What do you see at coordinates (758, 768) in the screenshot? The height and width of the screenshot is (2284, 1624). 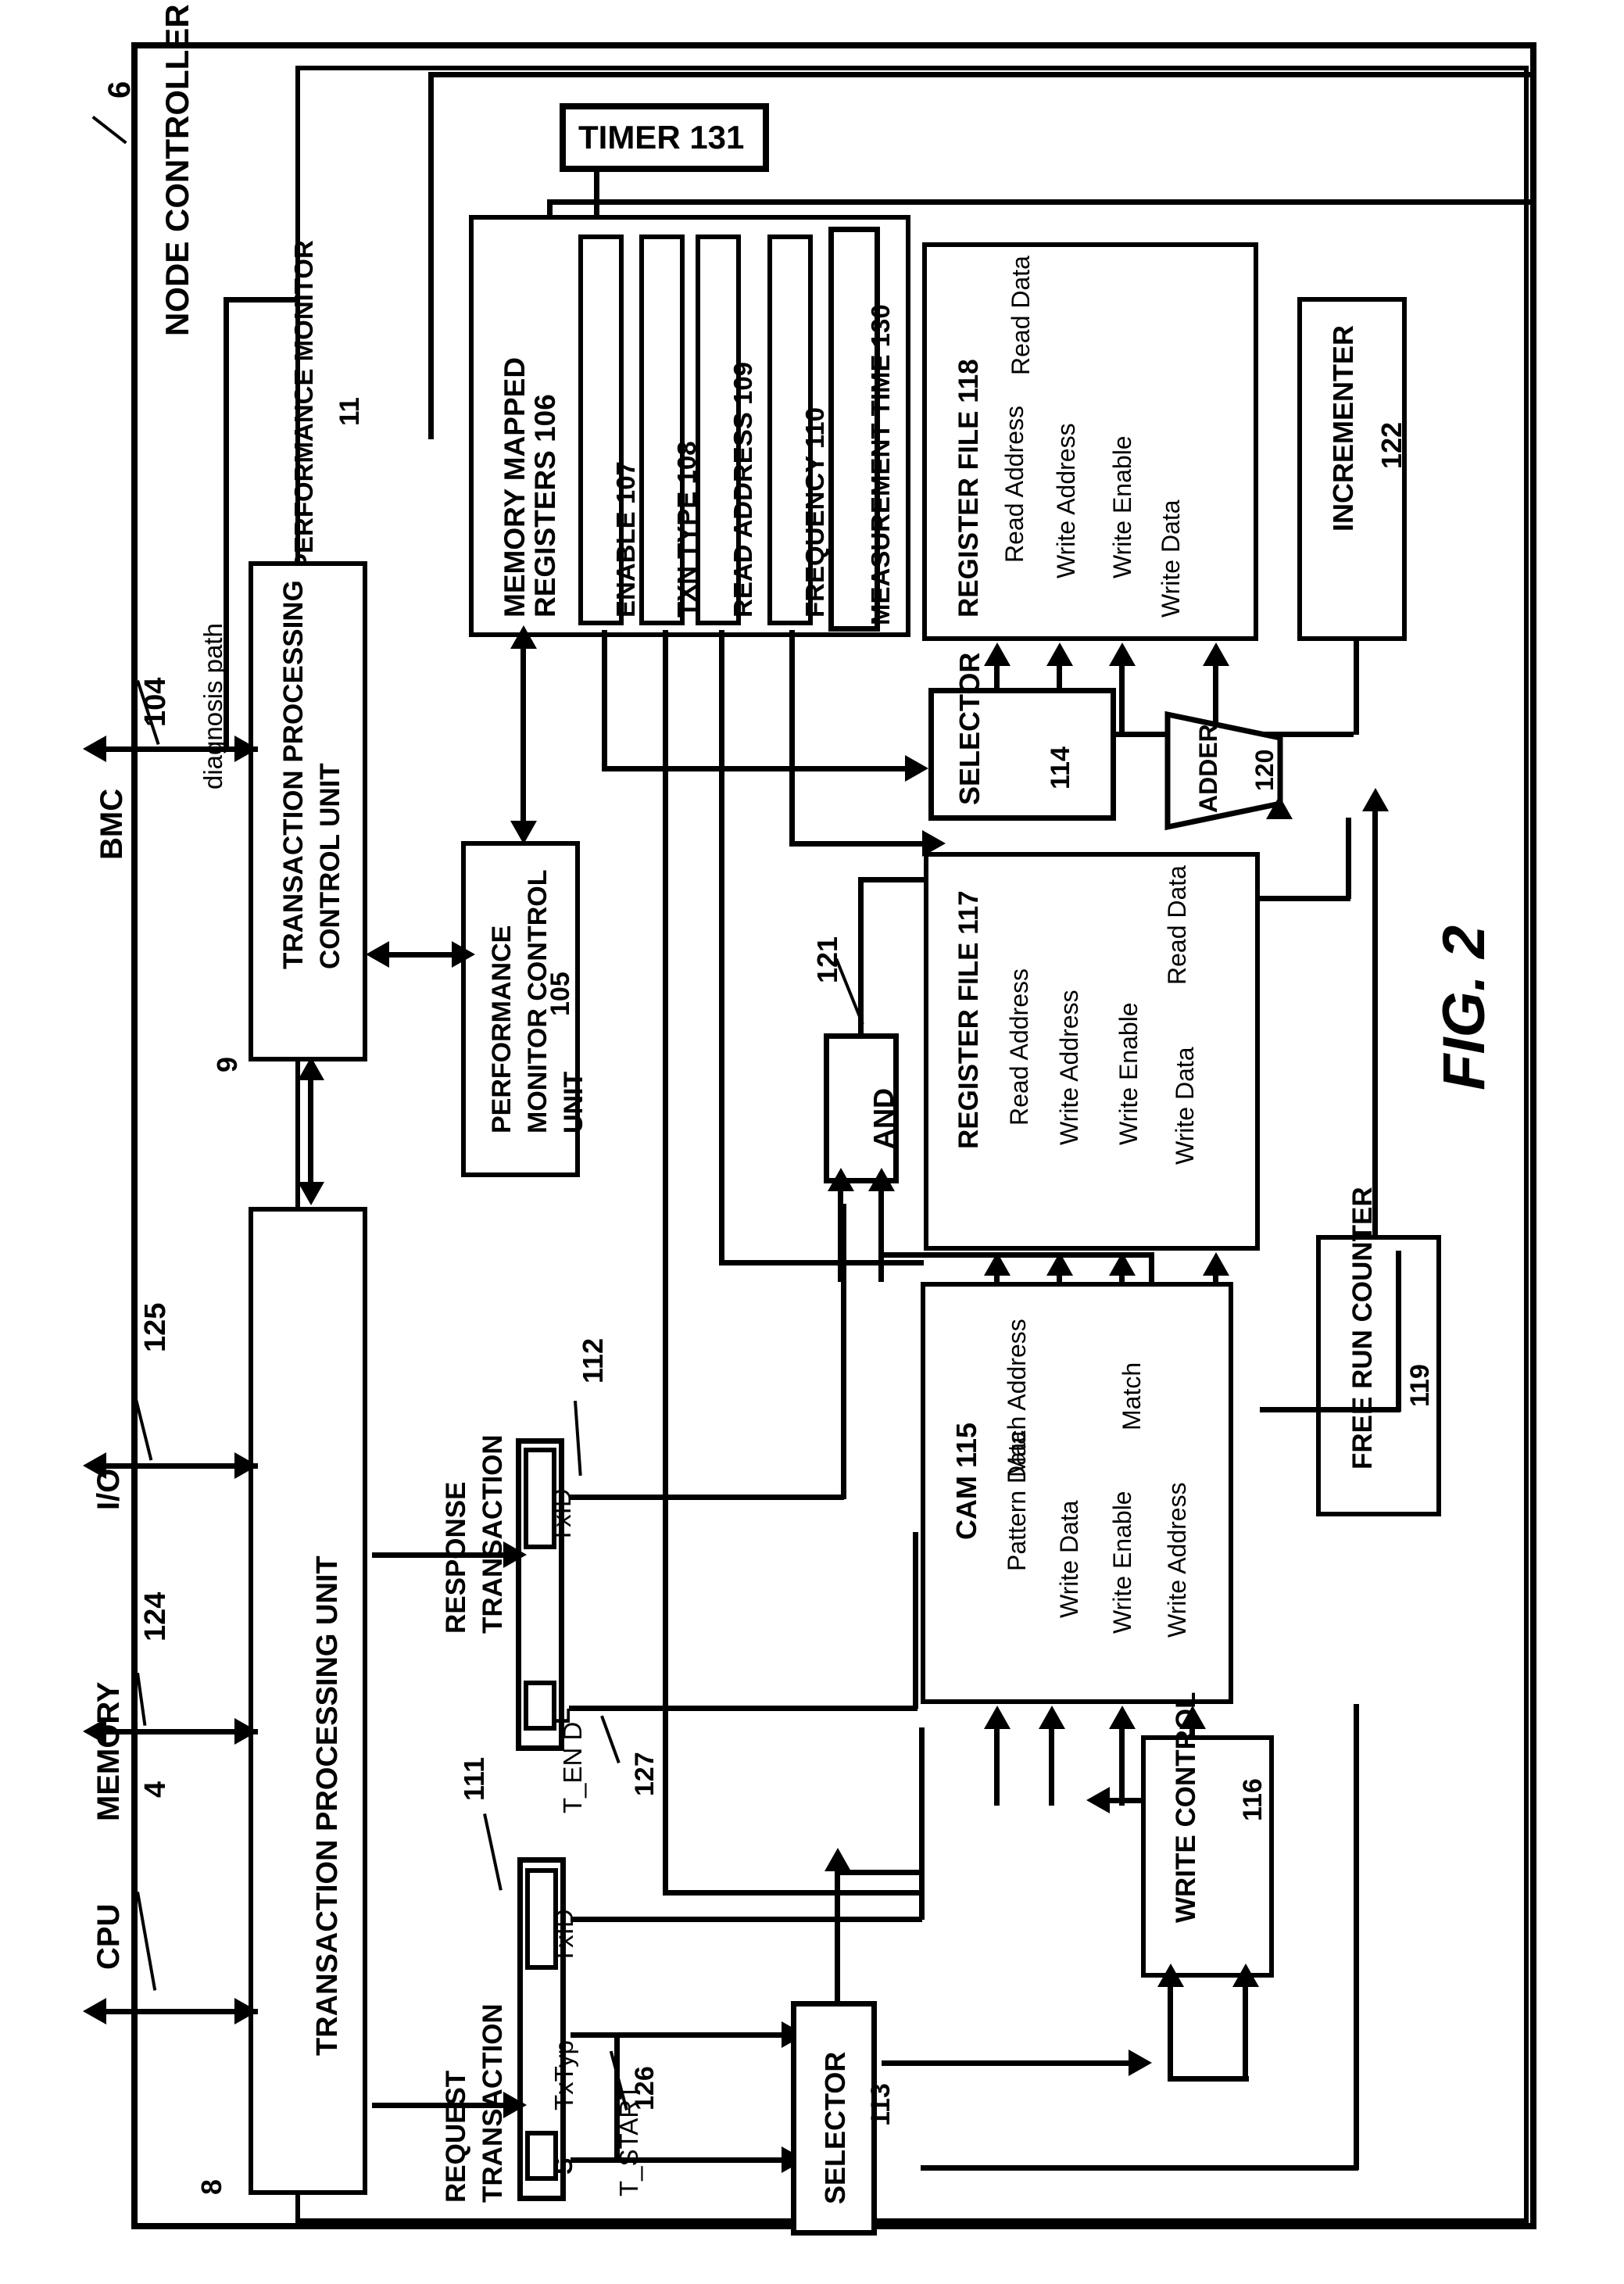 I see `mmr-to-selector-bus` at bounding box center [758, 768].